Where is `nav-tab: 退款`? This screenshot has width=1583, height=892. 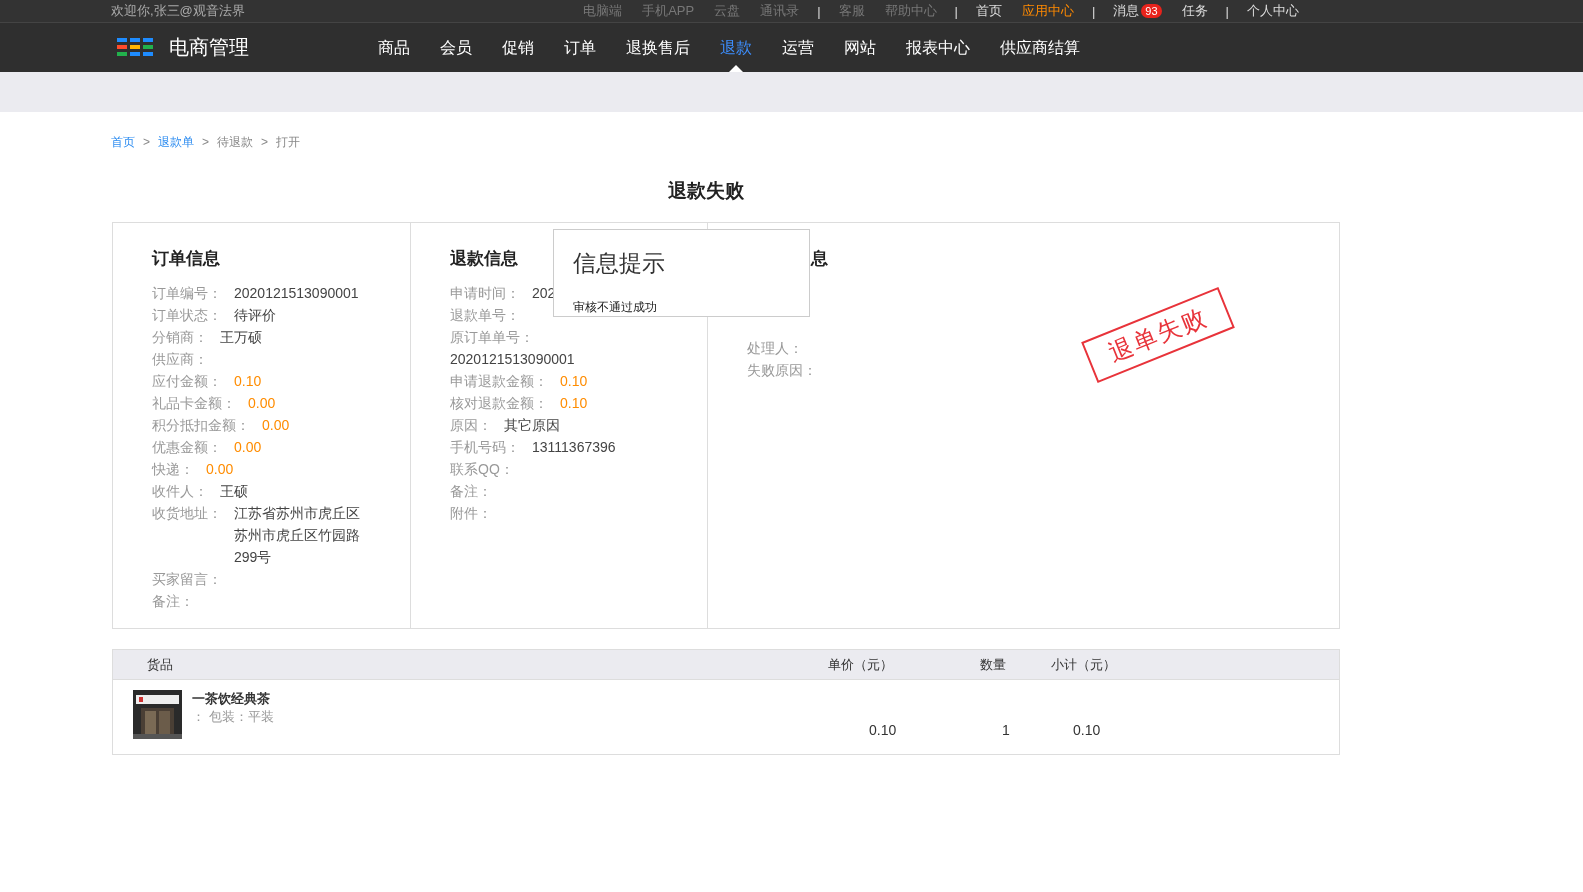 nav-tab: 退款 is located at coordinates (736, 47).